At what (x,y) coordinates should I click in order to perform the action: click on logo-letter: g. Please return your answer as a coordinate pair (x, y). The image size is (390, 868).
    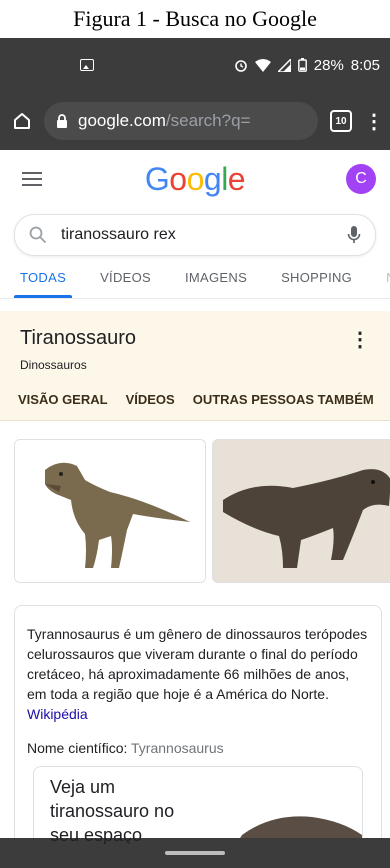
    Looking at the image, I should click on (212, 178).